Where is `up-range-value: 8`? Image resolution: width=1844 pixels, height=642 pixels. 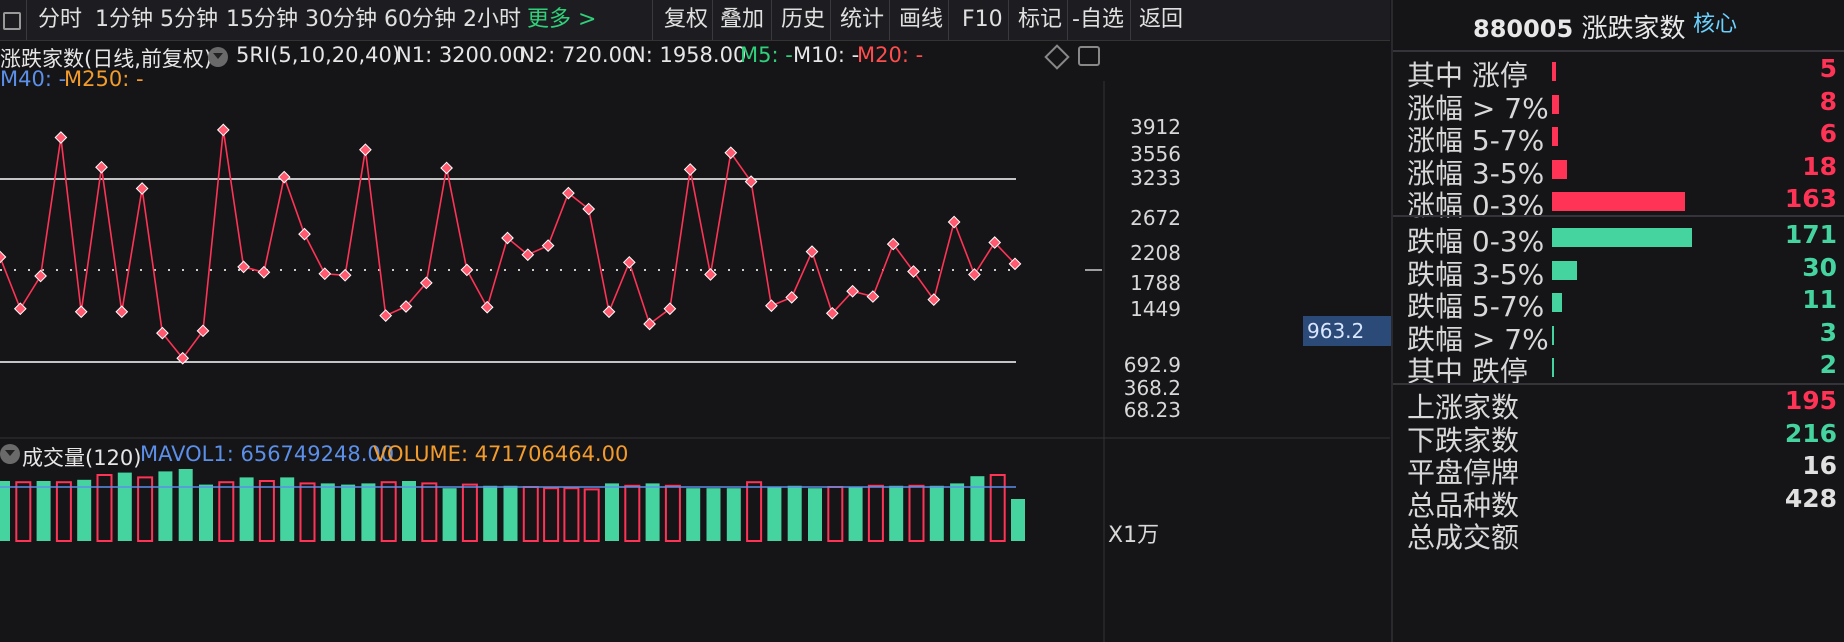
up-range-value: 8 is located at coordinates (1828, 101).